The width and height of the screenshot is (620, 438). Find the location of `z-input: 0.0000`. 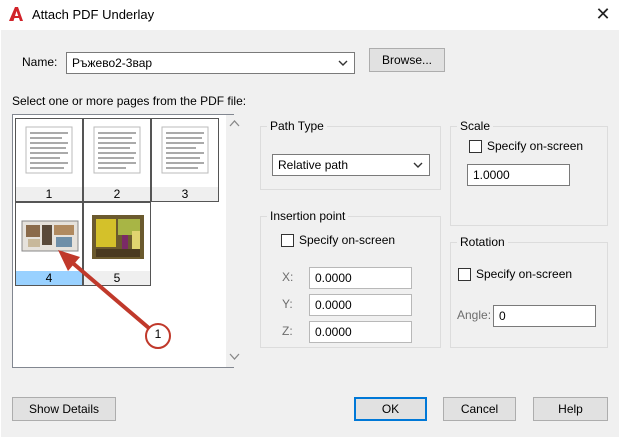

z-input: 0.0000 is located at coordinates (360, 332).